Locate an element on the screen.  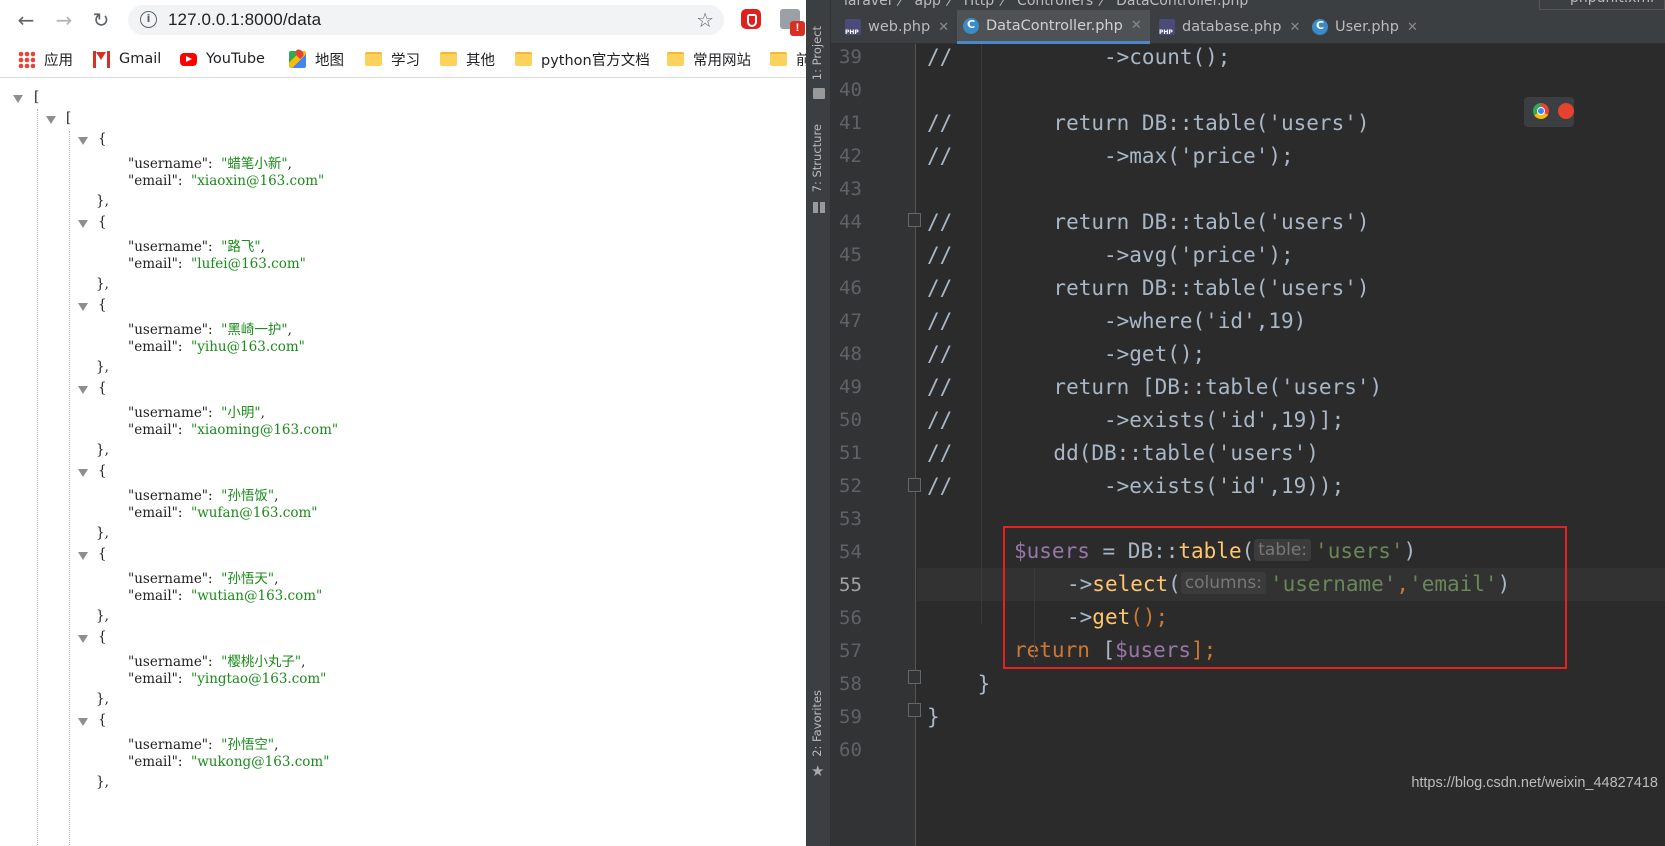
json-username-row: "username": "樱桃小丸子", is located at coordinates (217, 662).